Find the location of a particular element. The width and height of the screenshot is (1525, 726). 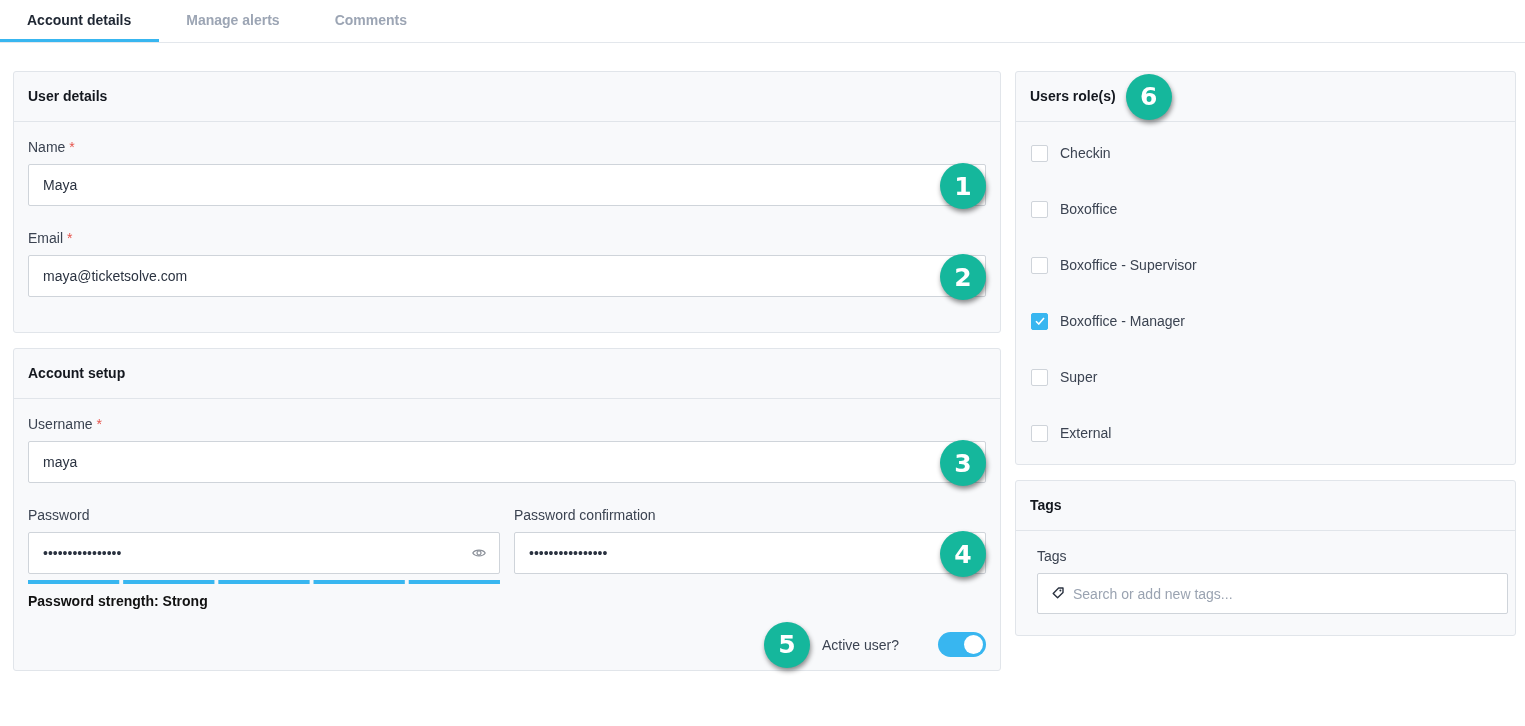

role-label: Boxoffice - Manager is located at coordinates (1123, 321).